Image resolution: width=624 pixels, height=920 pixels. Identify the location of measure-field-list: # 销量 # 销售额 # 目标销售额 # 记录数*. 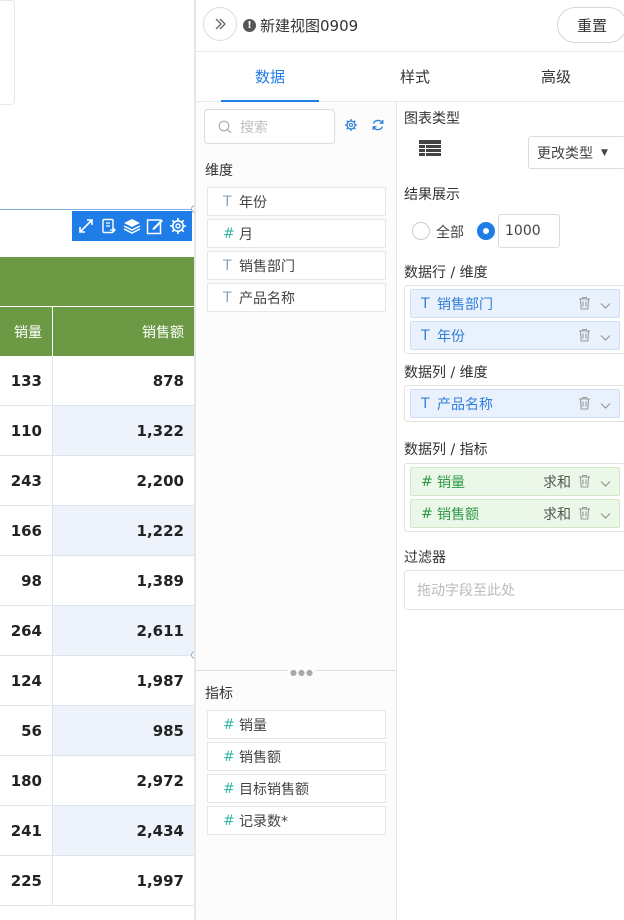
(296, 774).